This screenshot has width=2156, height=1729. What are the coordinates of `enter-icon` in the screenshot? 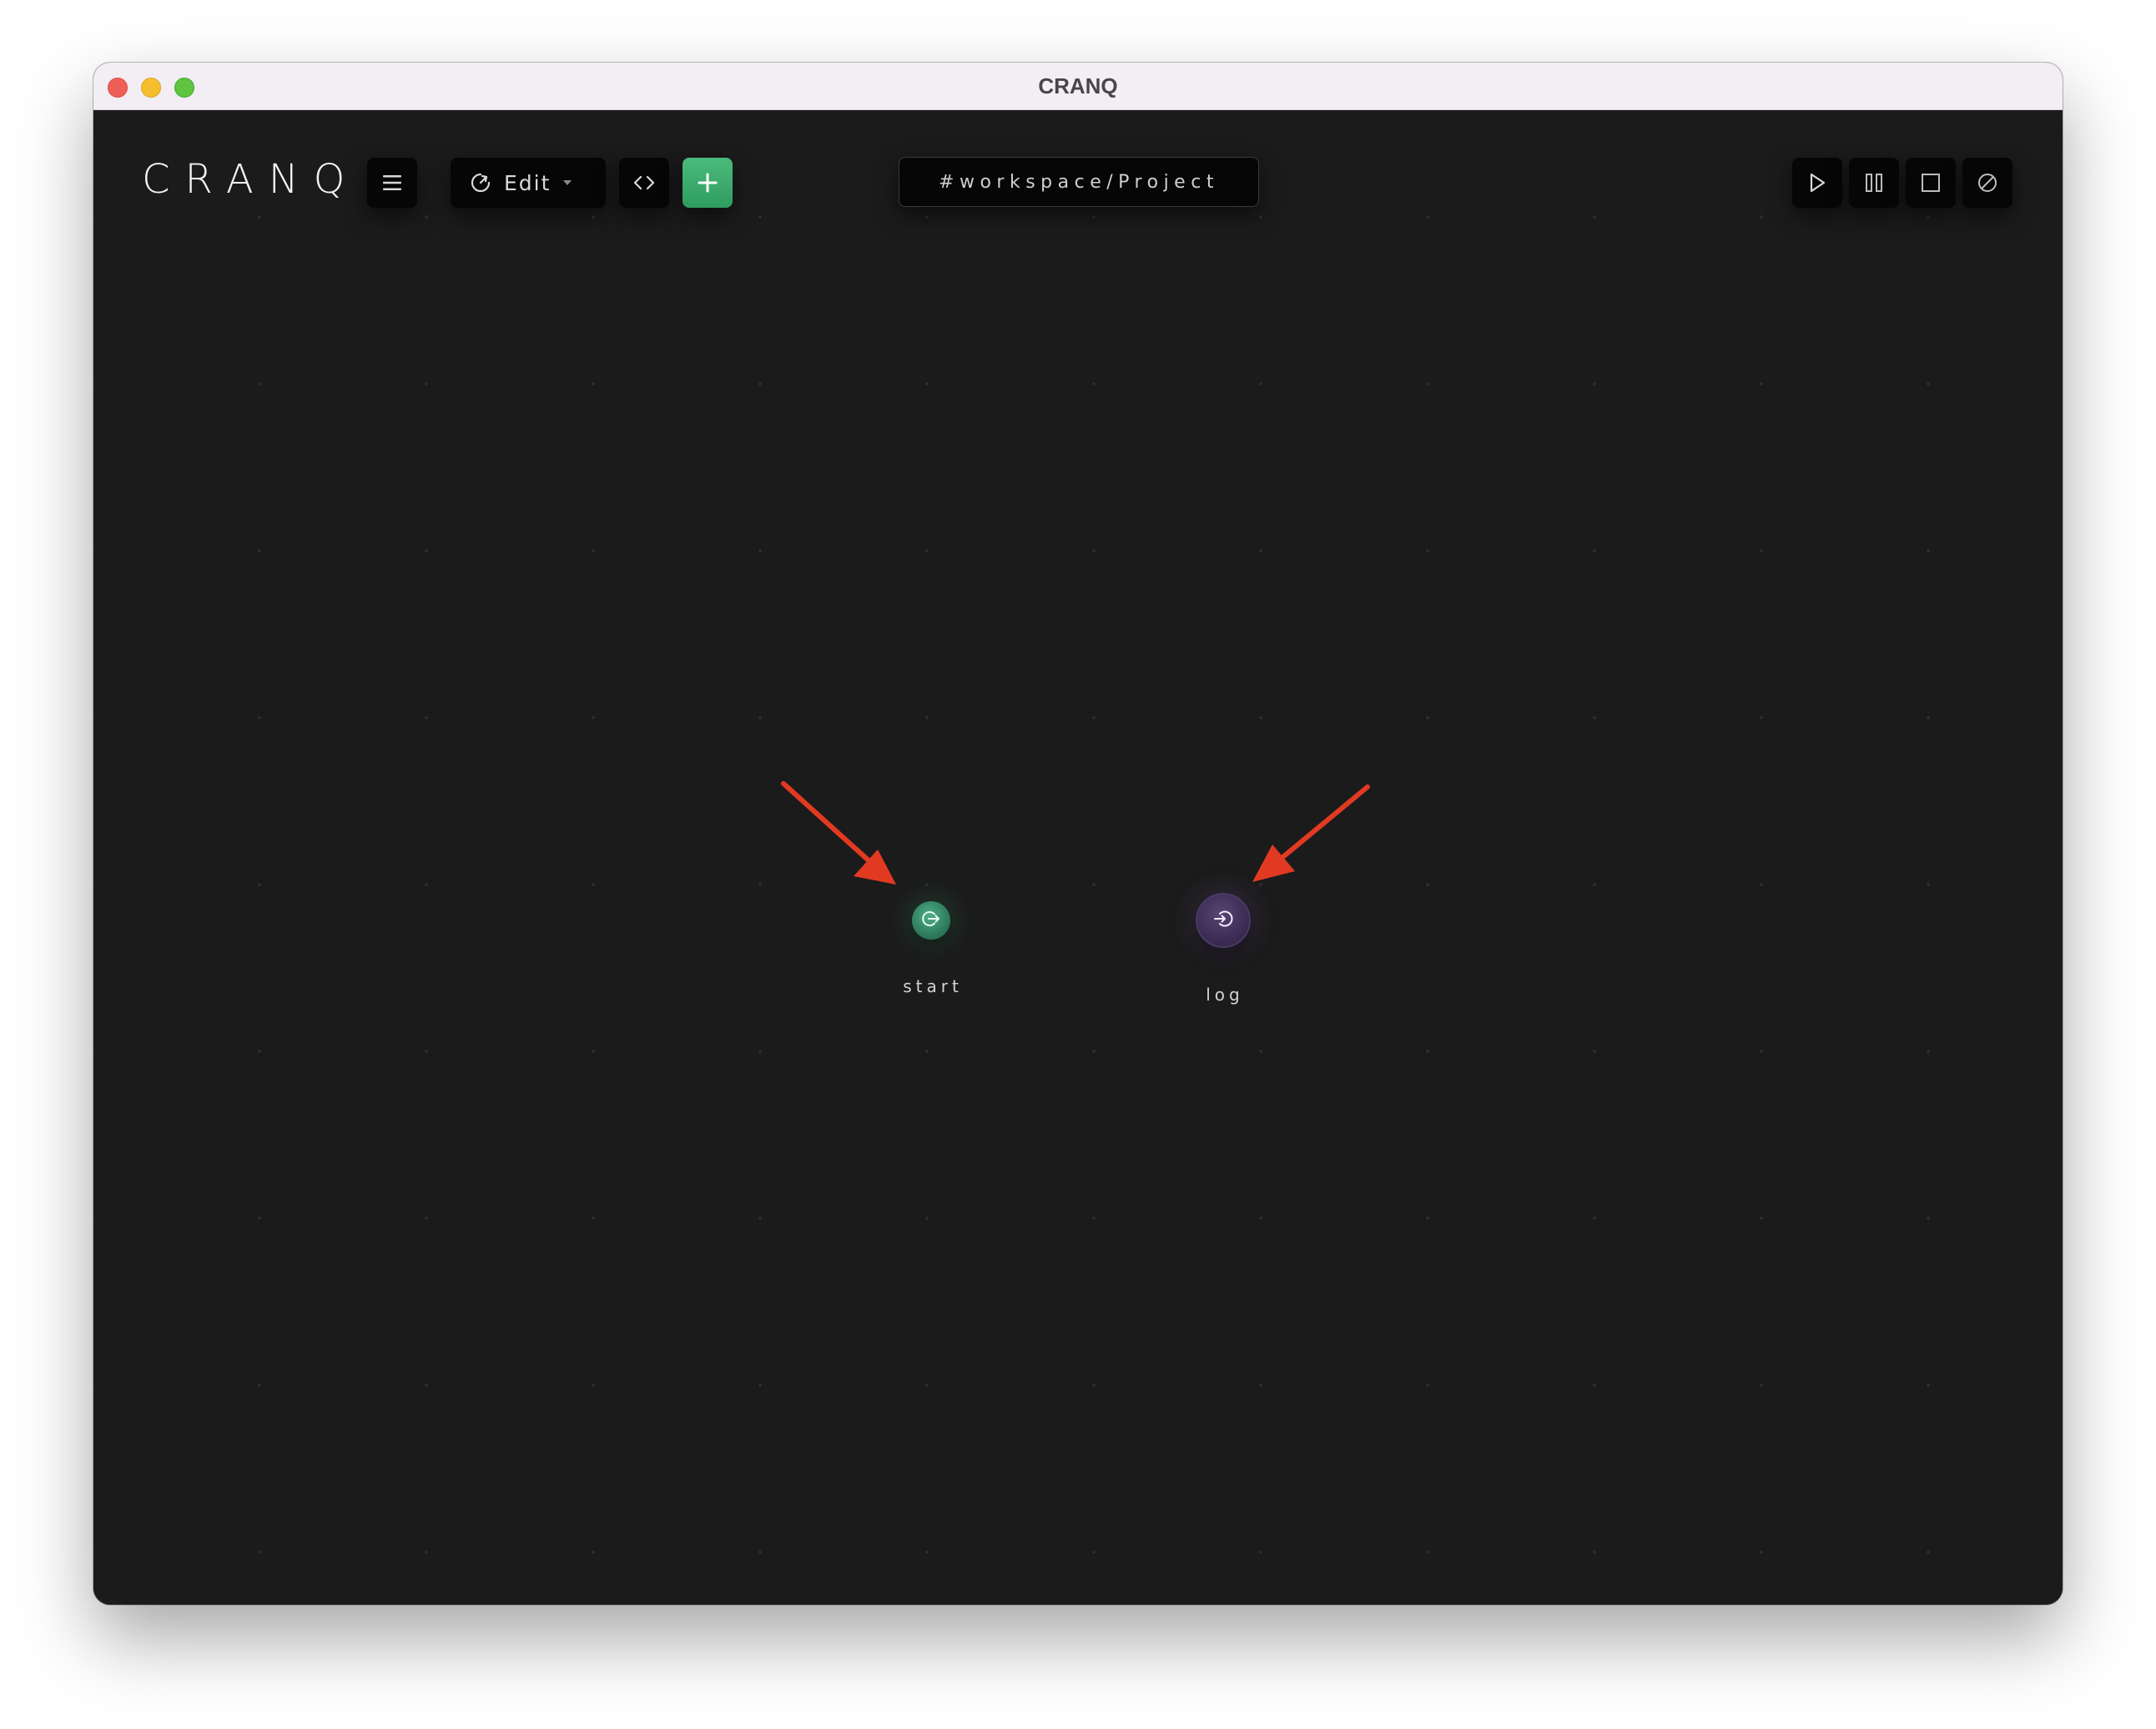 It's located at (1223, 921).